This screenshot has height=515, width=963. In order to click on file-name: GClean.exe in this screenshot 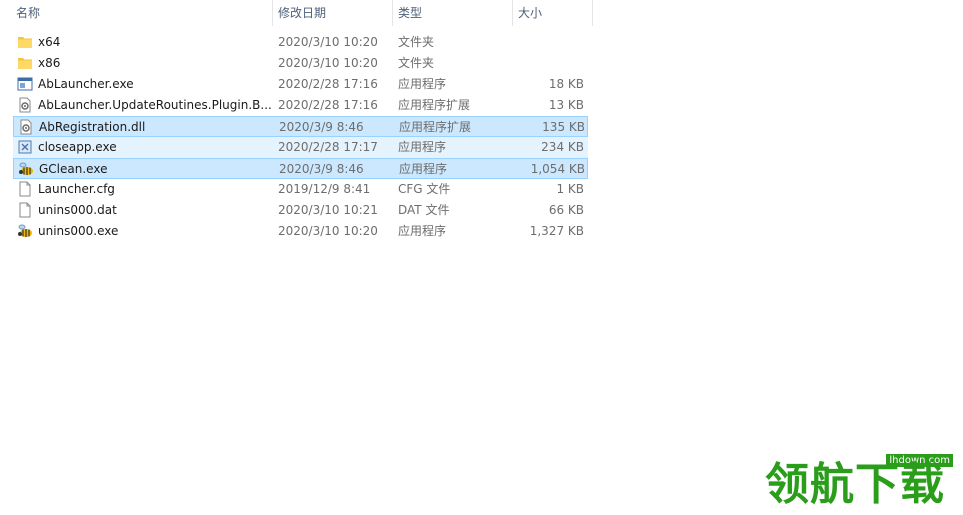, I will do `click(73, 169)`.